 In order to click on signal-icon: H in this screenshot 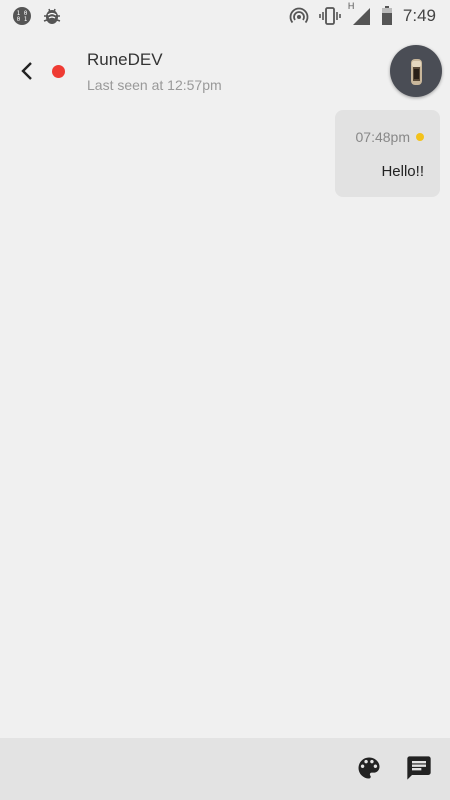, I will do `click(359, 13)`.